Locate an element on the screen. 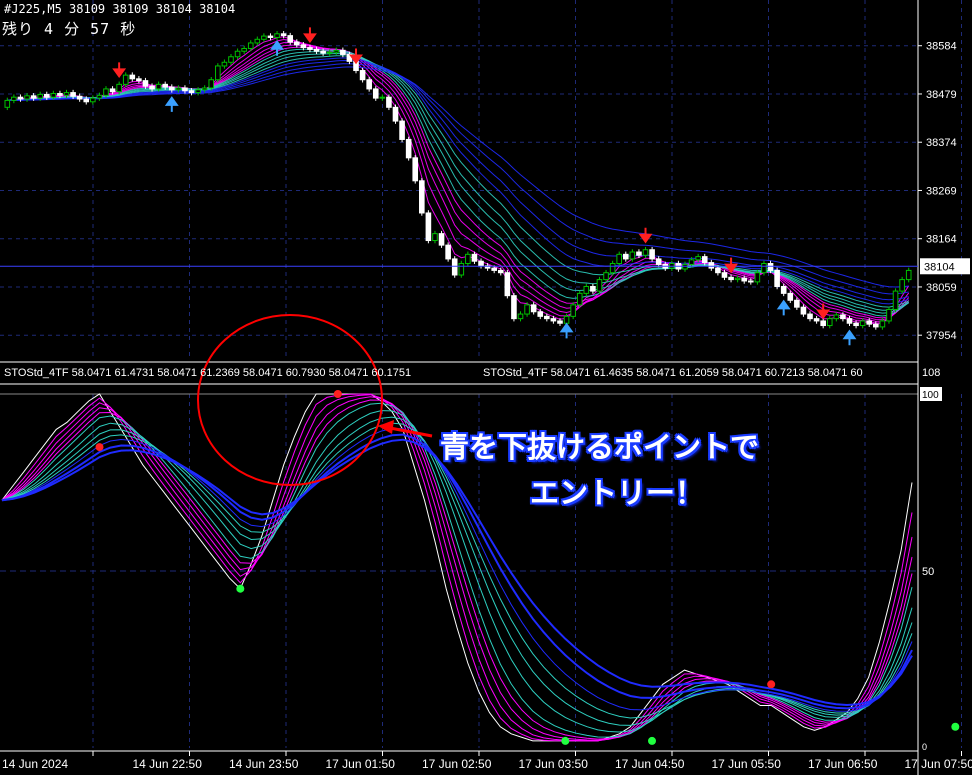 This screenshot has width=972, height=775. price-tick-label: 38269 is located at coordinates (941, 191).